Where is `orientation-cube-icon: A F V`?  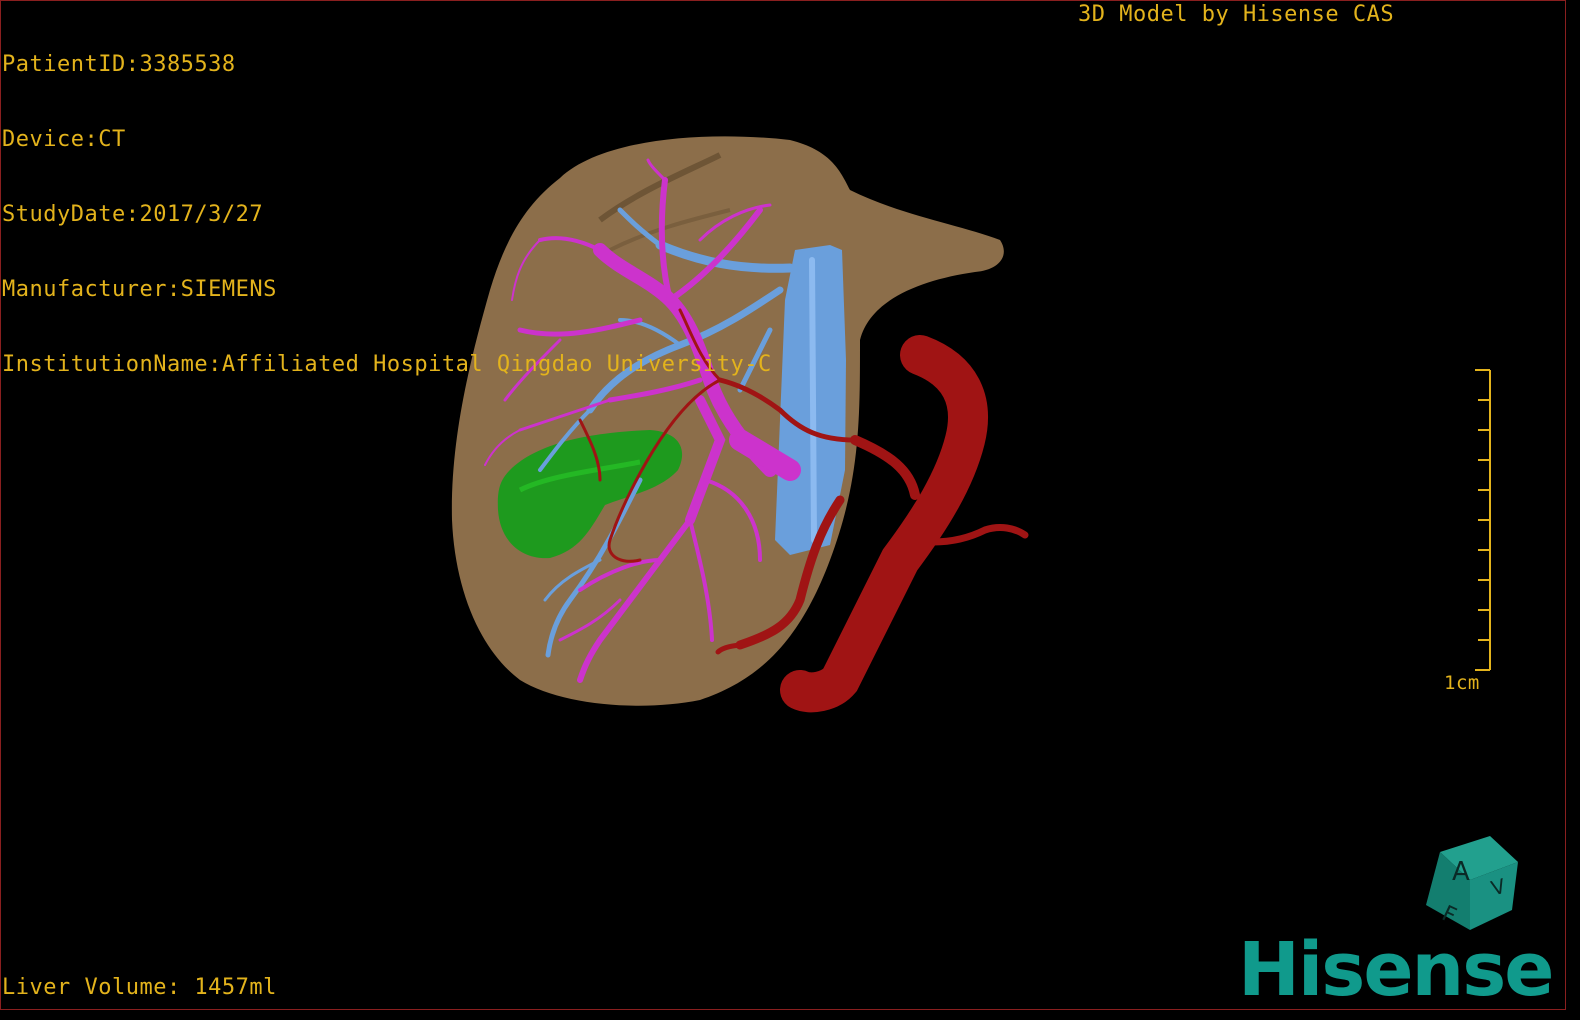
orientation-cube-icon: A F V is located at coordinates (1472, 883).